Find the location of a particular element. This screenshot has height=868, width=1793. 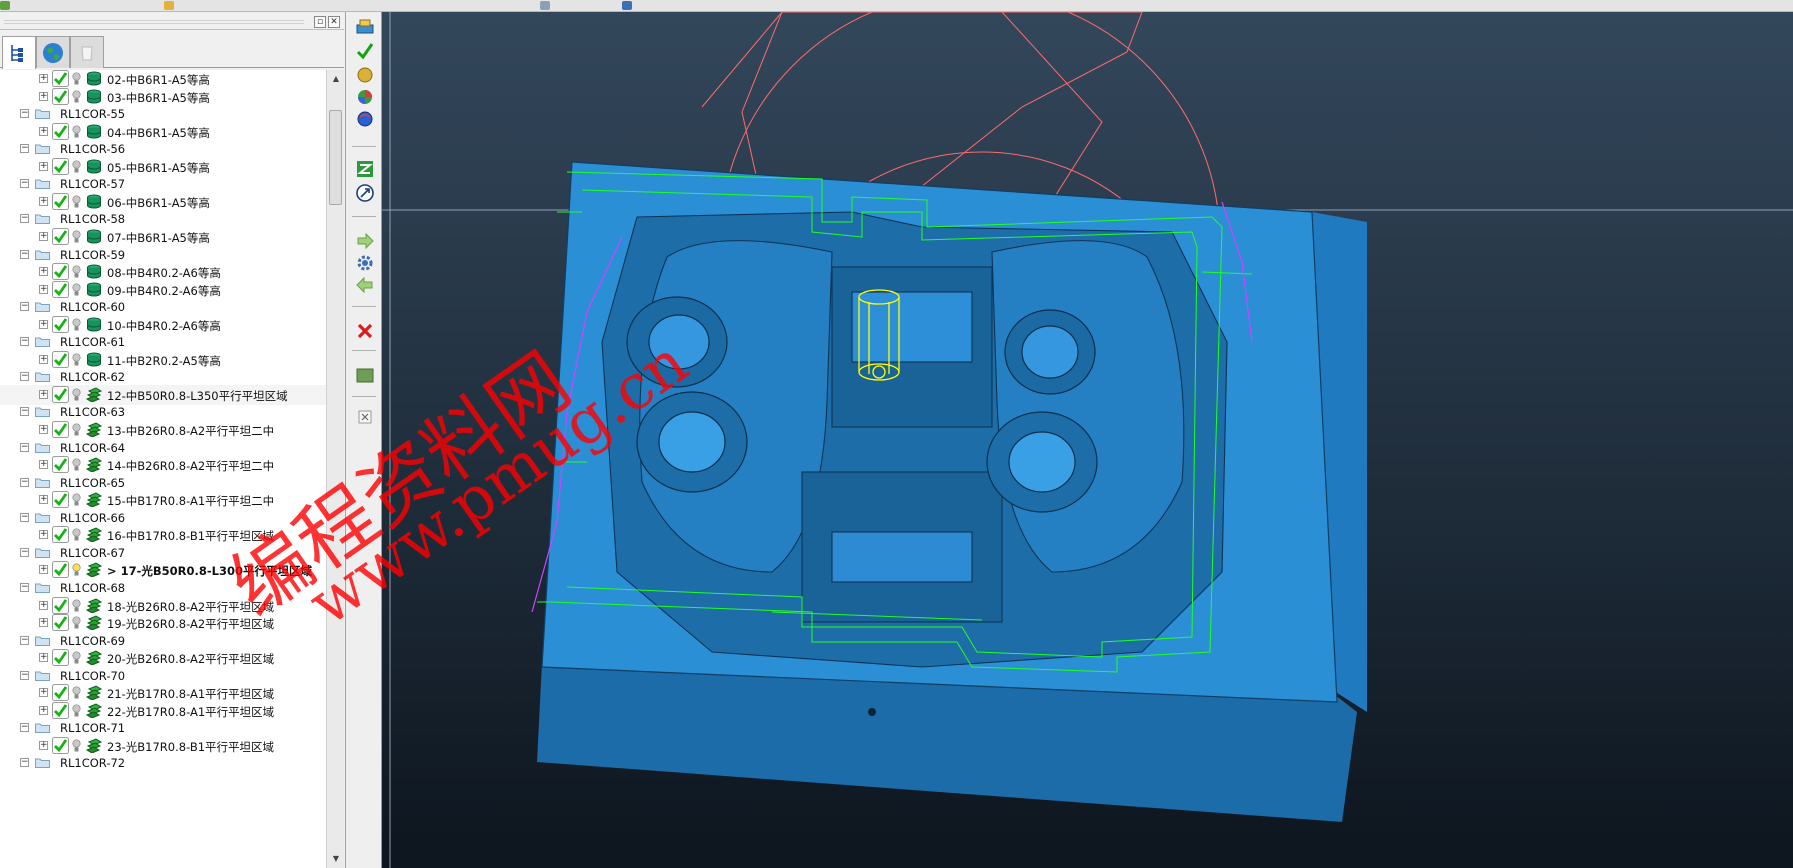

restore-button: ▫ is located at coordinates (320, 22).